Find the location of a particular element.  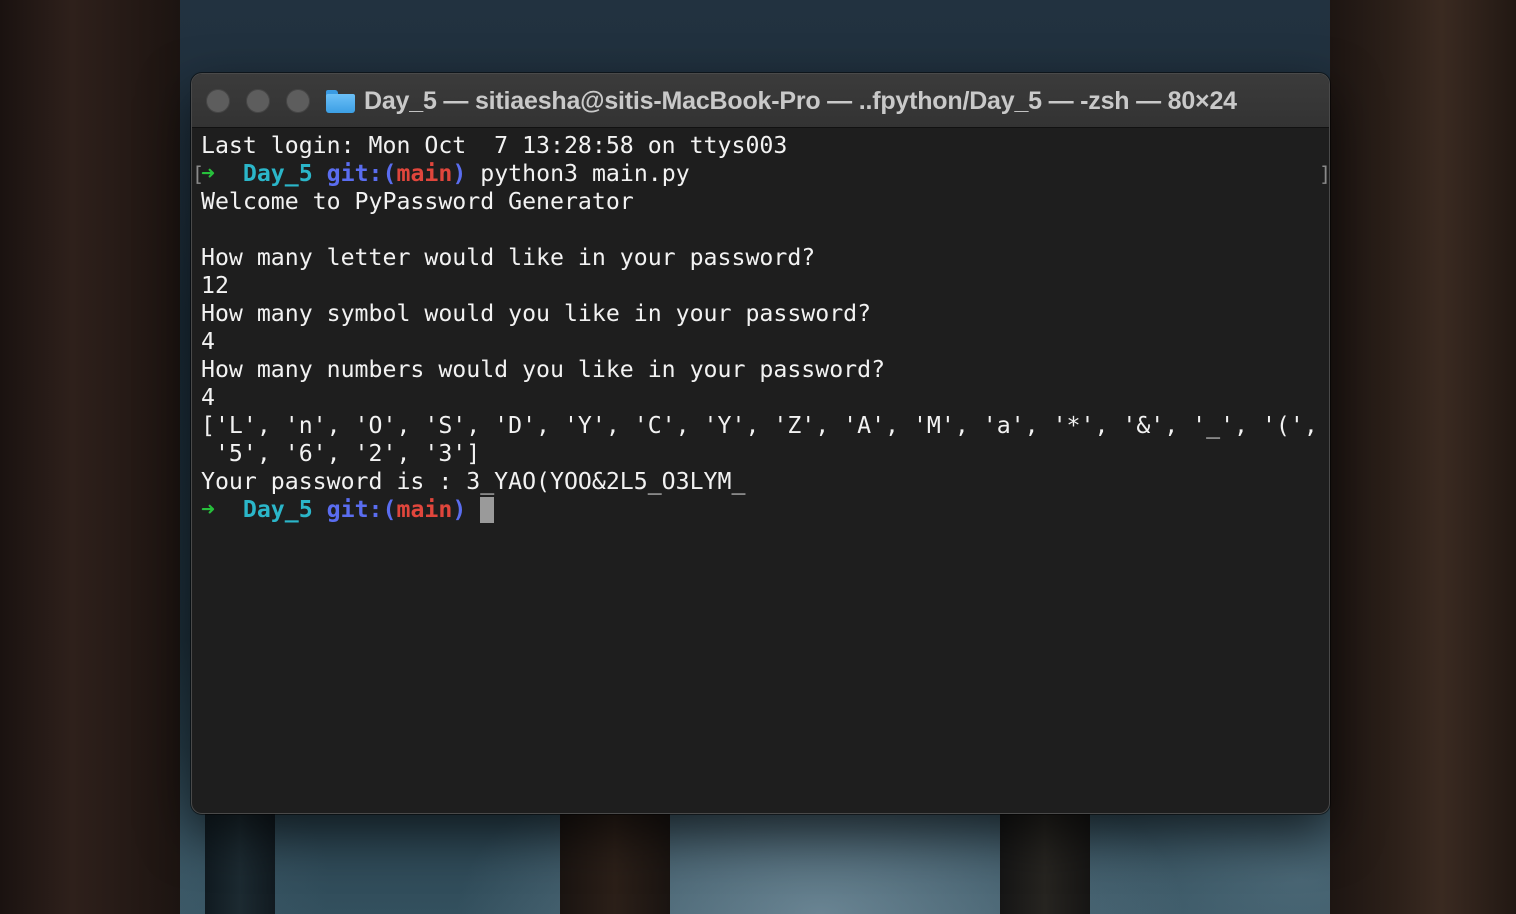

output-line: Welcome to PyPassword Generator is located at coordinates (417, 201).